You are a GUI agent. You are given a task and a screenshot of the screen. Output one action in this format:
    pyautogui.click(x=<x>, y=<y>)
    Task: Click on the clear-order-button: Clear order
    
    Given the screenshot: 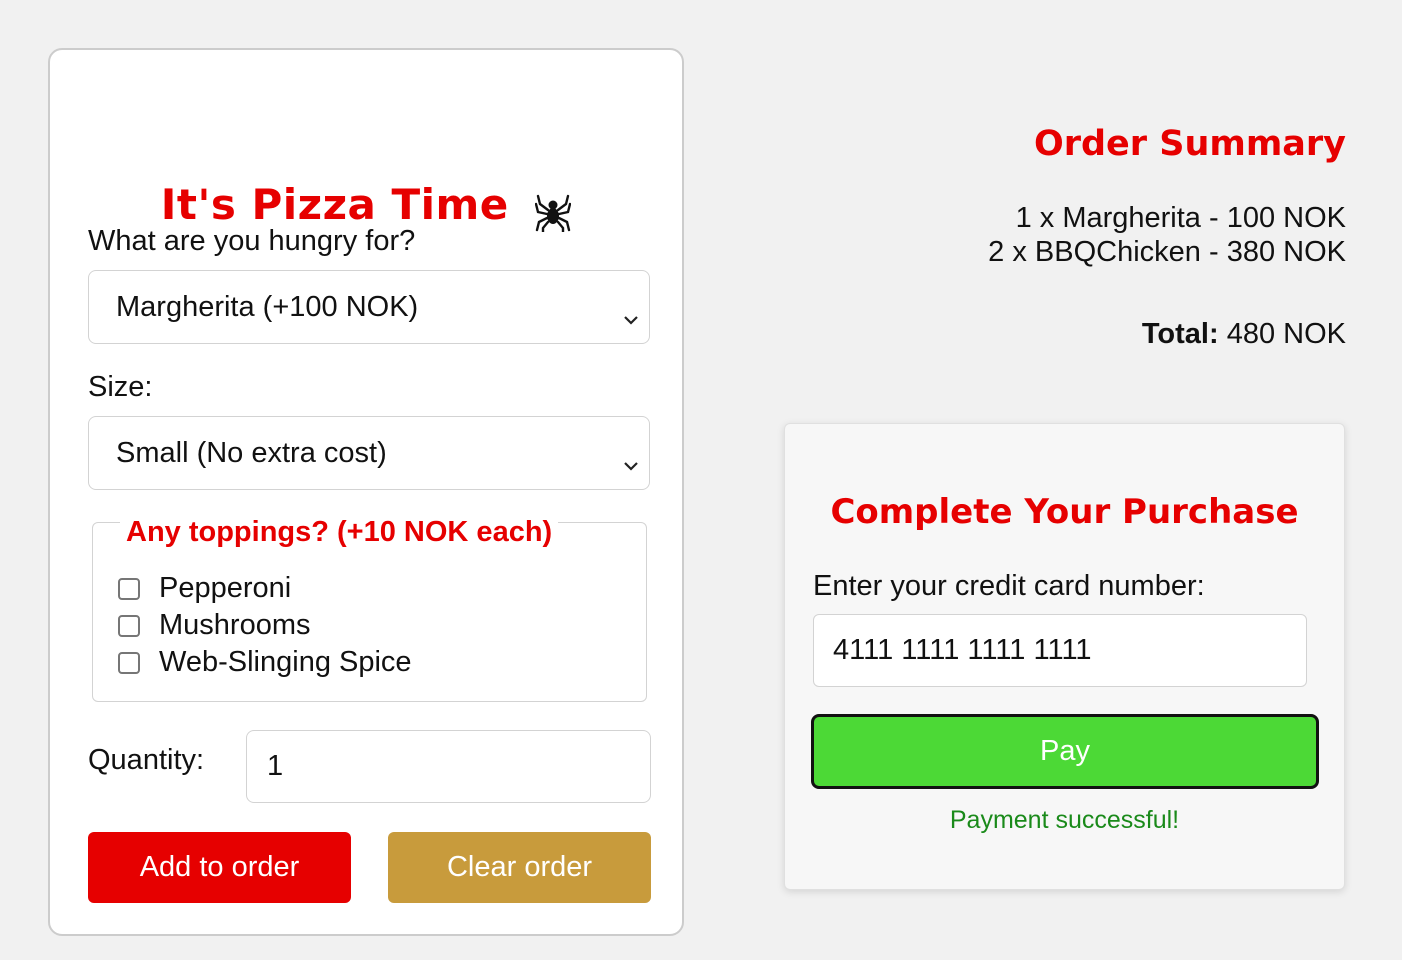 What is the action you would take?
    pyautogui.click(x=519, y=867)
    